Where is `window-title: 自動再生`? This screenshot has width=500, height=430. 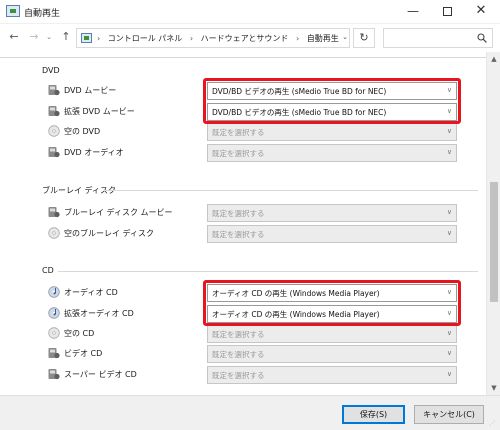
window-title: 自動再生 is located at coordinates (42, 14).